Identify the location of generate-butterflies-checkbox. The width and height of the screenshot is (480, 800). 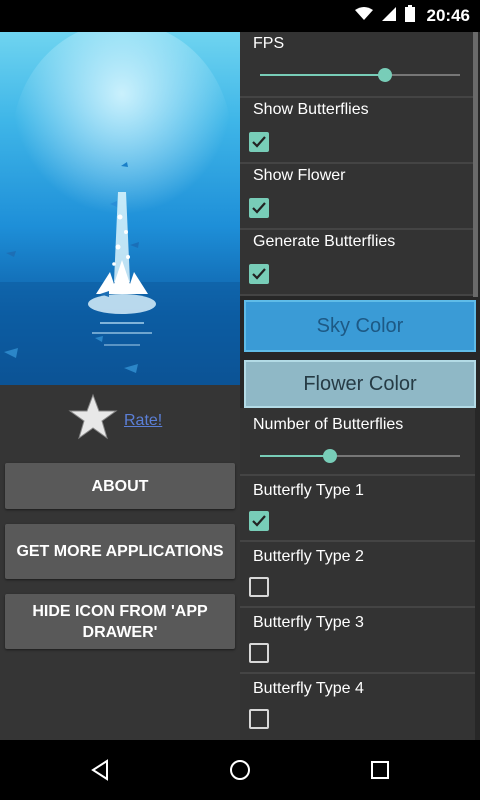
(259, 274).